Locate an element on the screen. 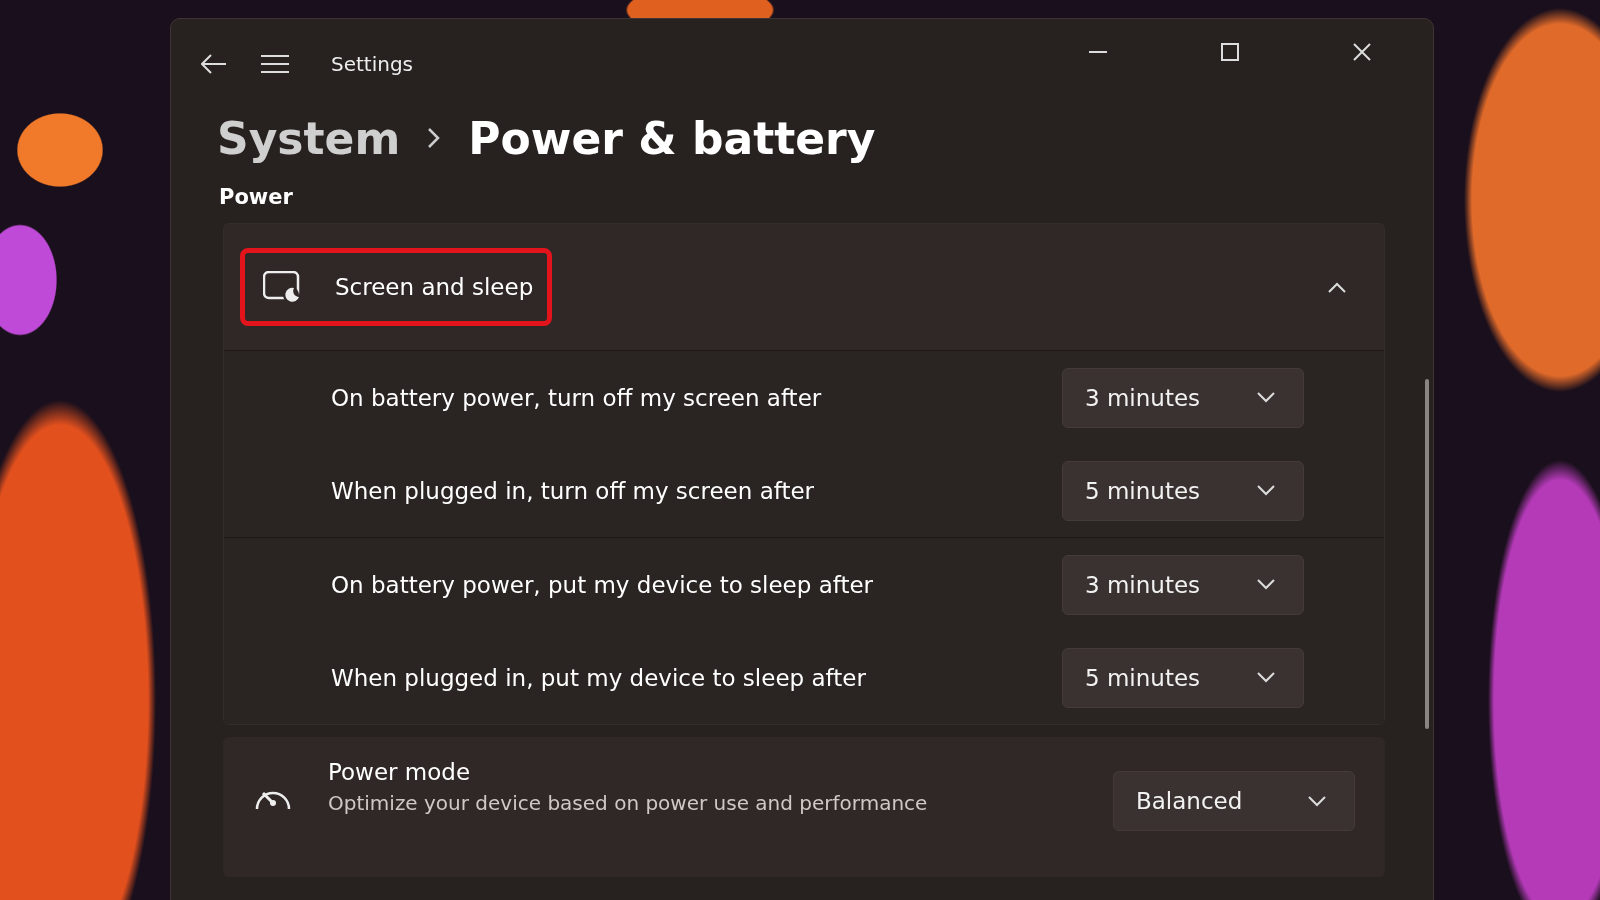 This screenshot has height=900, width=1600. maximize-icon is located at coordinates (1230, 52).